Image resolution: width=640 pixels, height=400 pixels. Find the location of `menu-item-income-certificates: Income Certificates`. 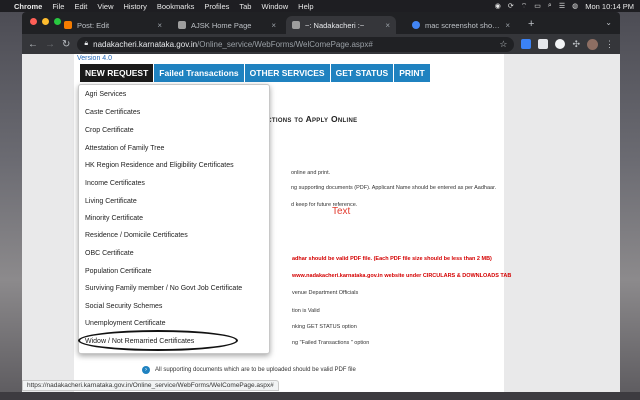

menu-item-income-certificates: Income Certificates is located at coordinates (115, 183).